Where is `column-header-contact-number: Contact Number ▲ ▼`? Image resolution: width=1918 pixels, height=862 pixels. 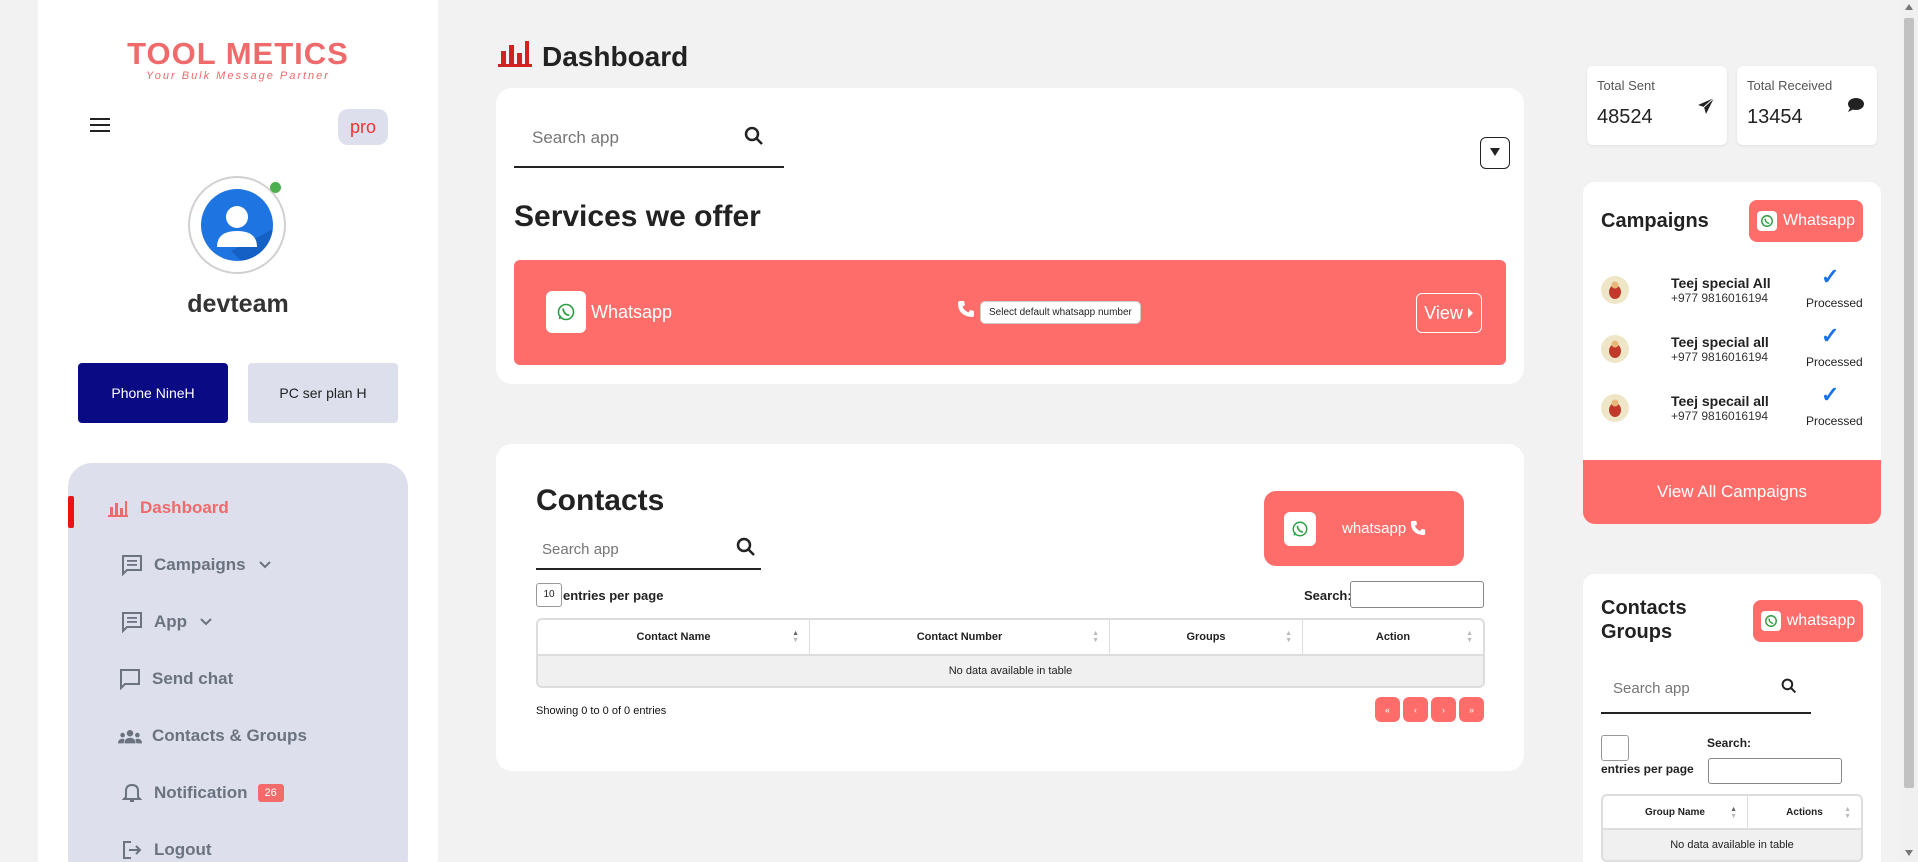 column-header-contact-number: Contact Number ▲ ▼ is located at coordinates (960, 637).